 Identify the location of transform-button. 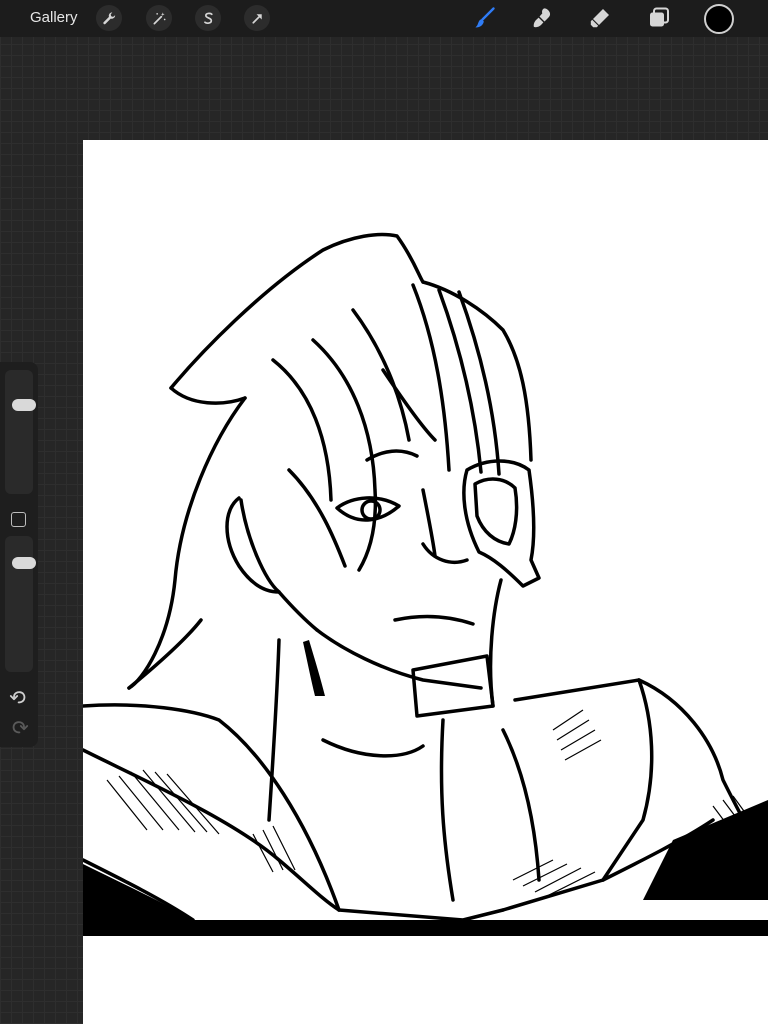
(257, 18).